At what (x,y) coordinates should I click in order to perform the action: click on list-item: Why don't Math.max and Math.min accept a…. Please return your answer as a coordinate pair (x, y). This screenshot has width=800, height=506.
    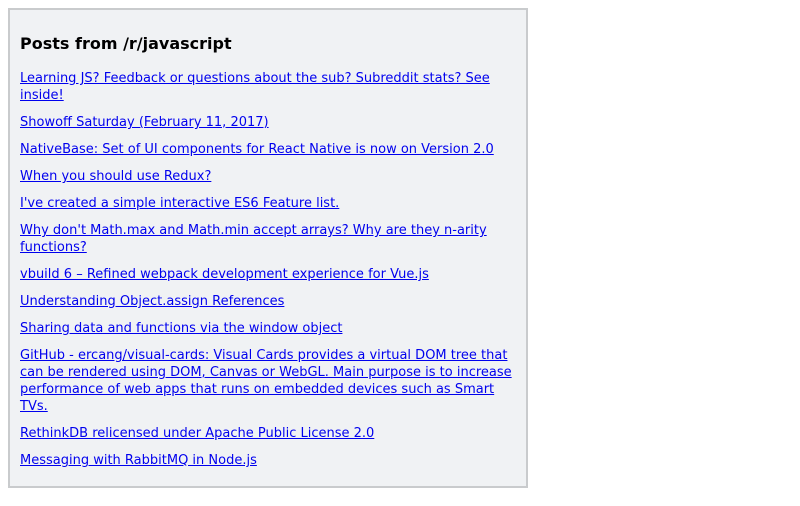
    Looking at the image, I should click on (268, 239).